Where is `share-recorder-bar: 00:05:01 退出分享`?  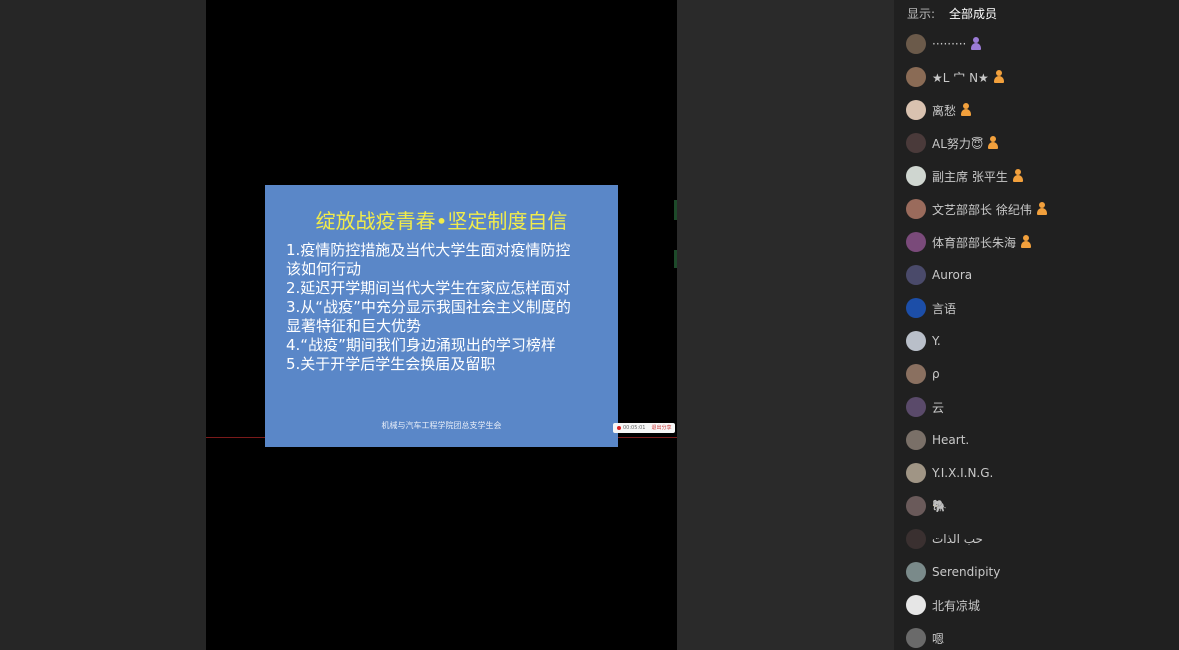 share-recorder-bar: 00:05:01 退出分享 is located at coordinates (644, 428).